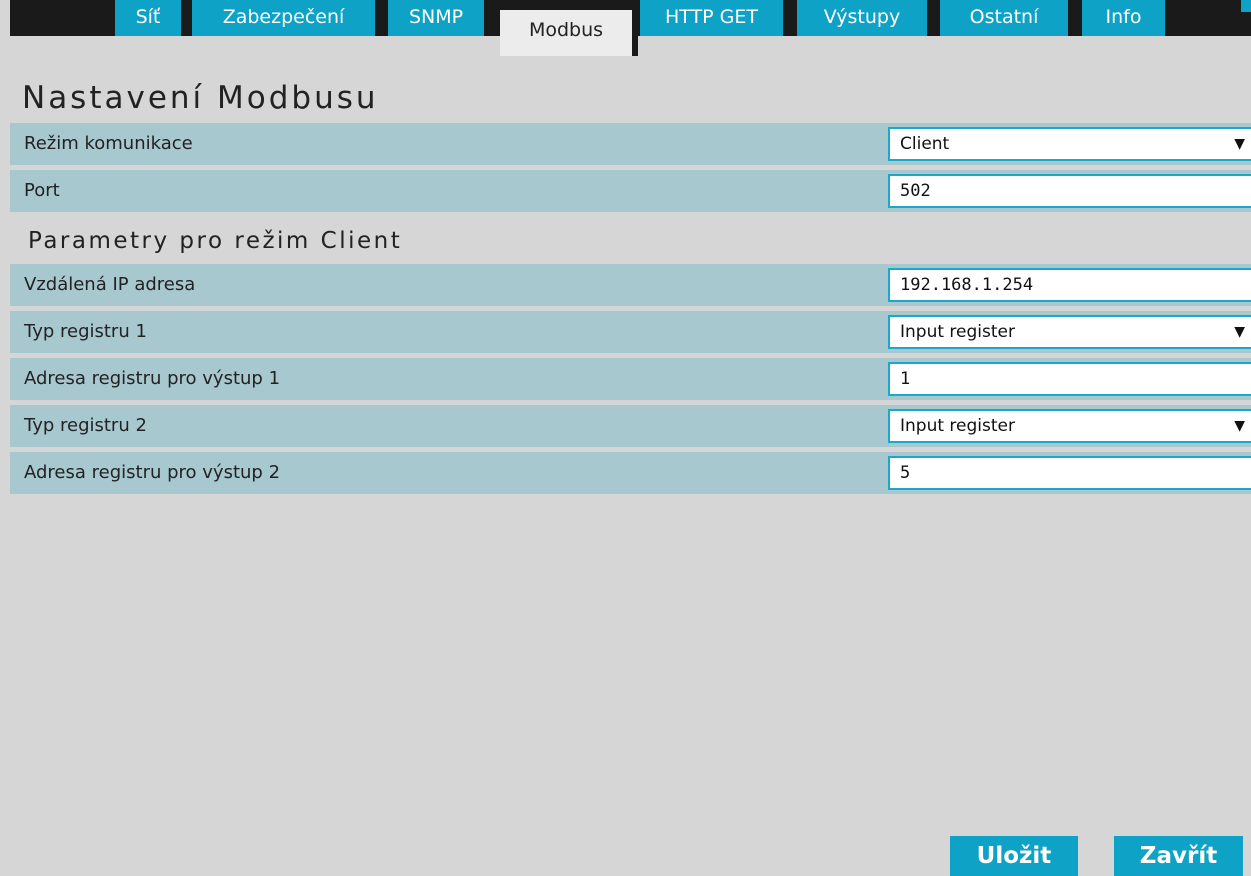 The image size is (1251, 876). Describe the element at coordinates (1246, 6) in the screenshot. I see `tab-bar-edge` at that location.